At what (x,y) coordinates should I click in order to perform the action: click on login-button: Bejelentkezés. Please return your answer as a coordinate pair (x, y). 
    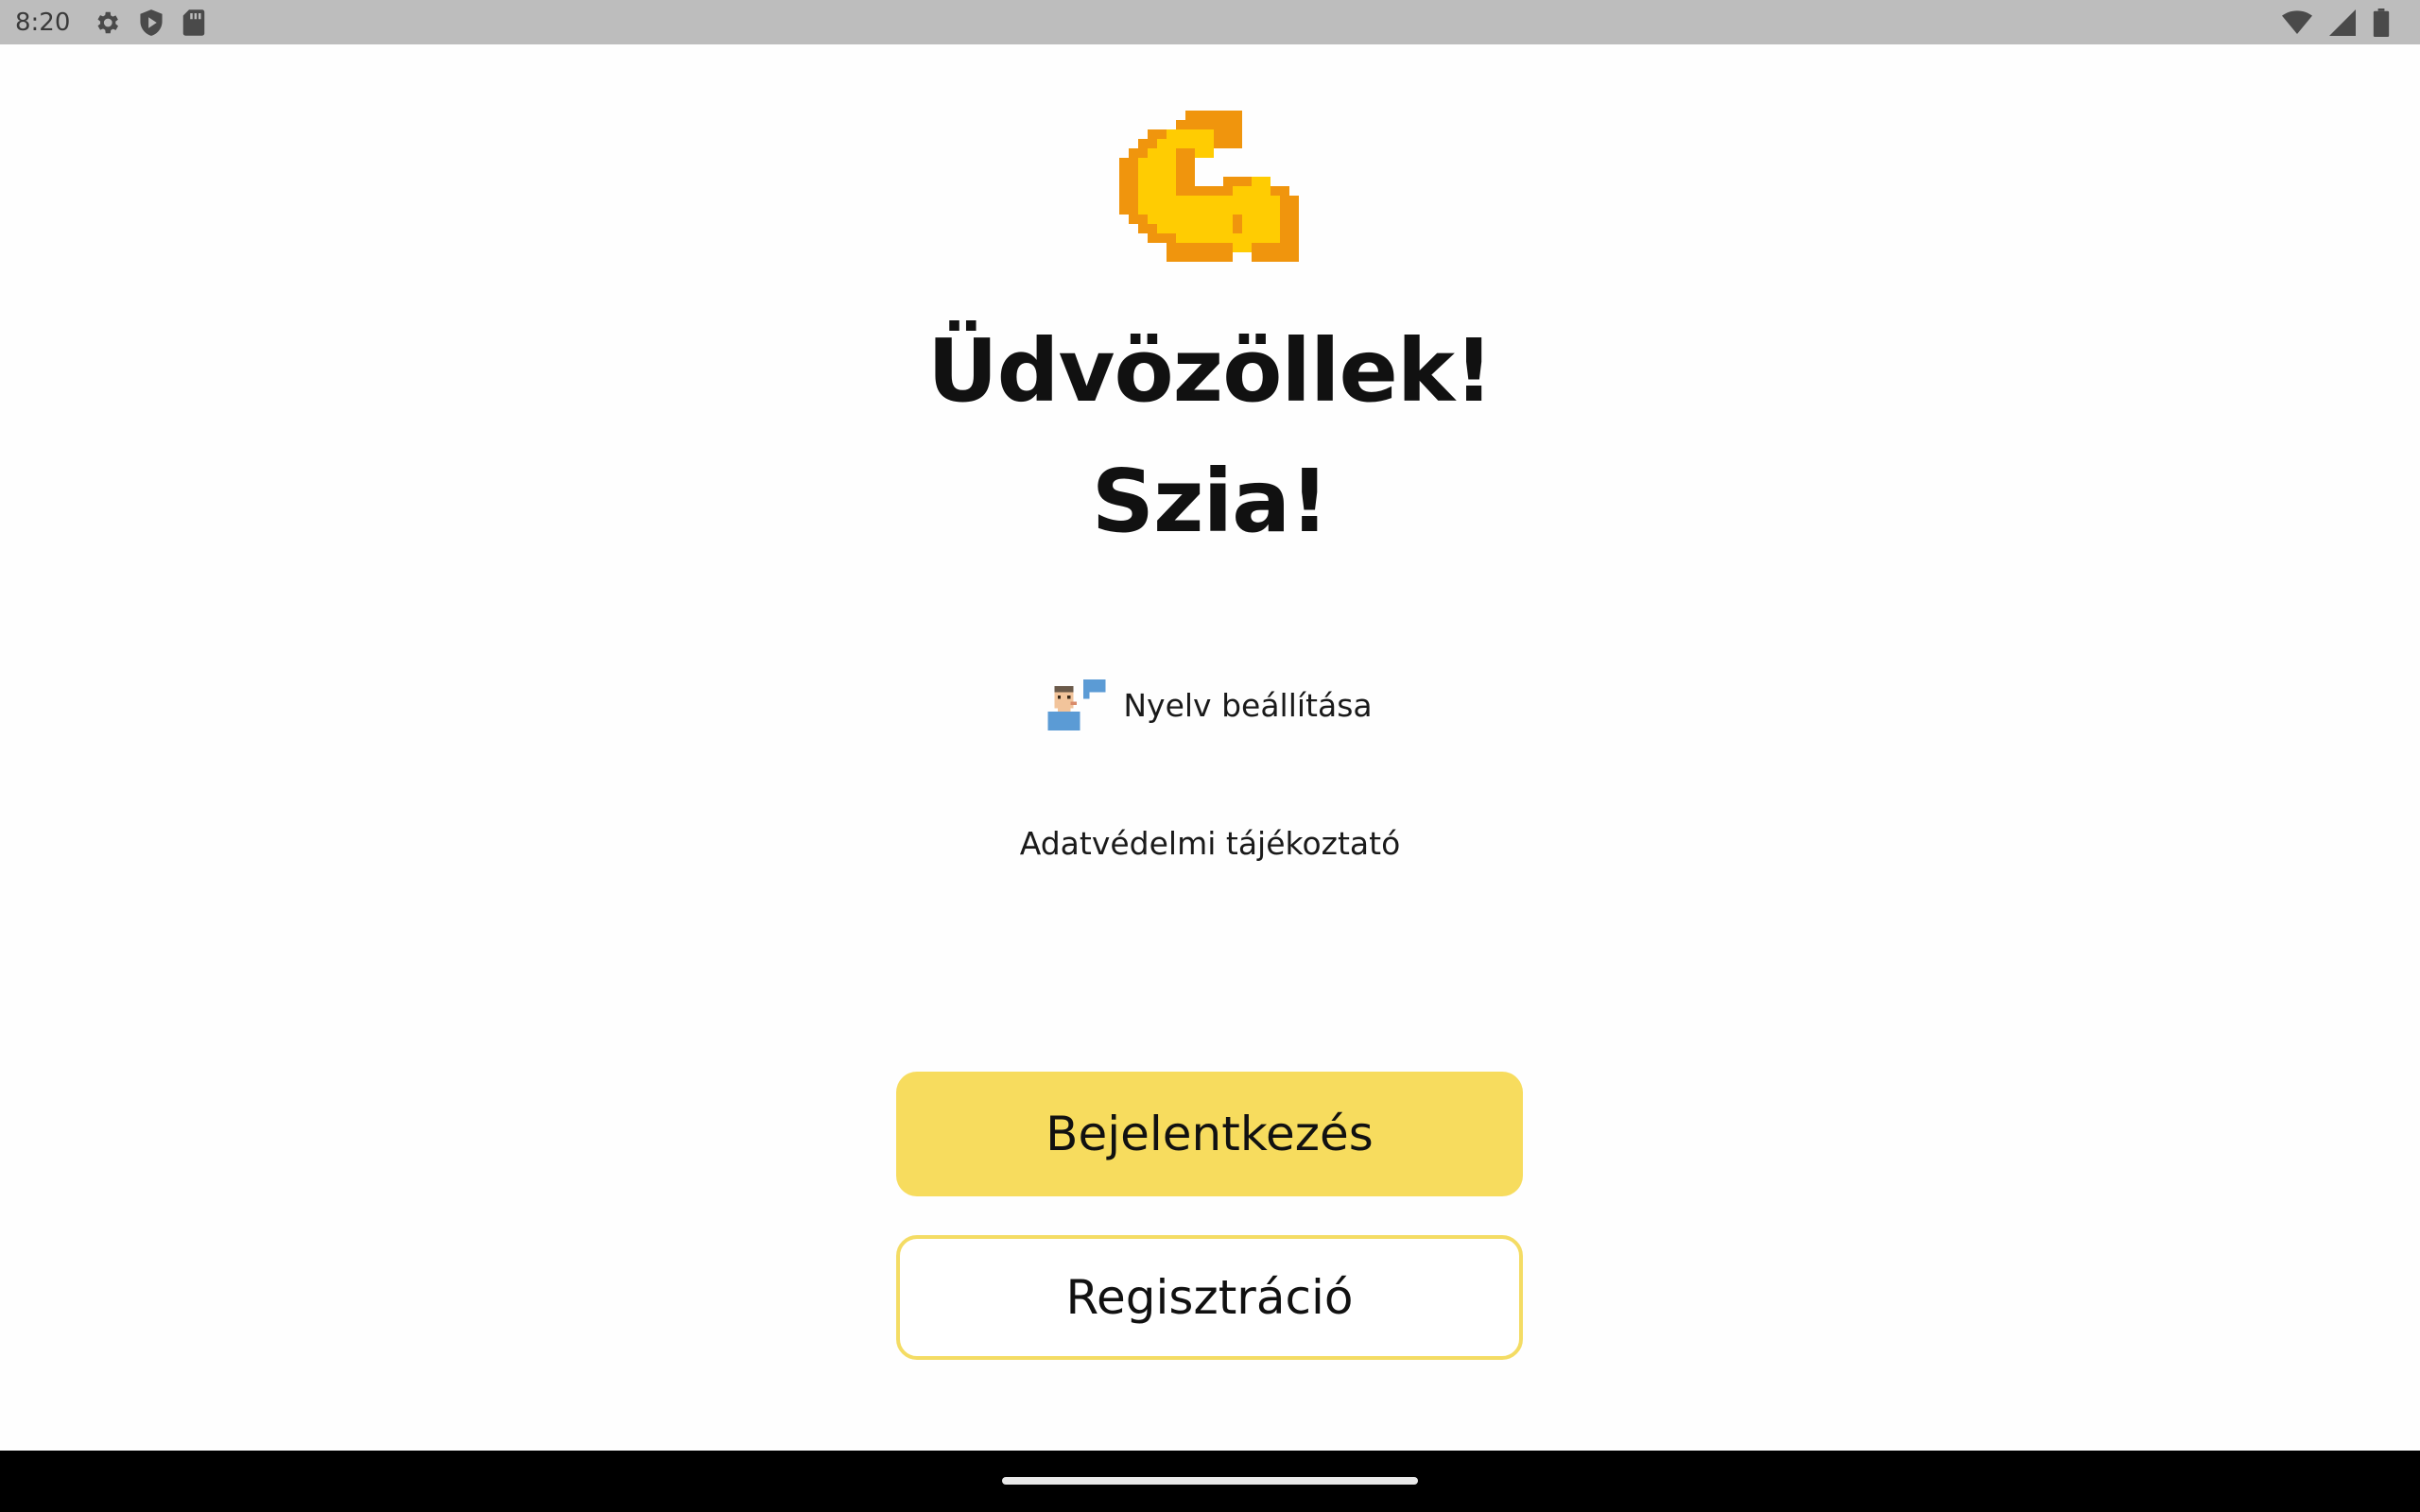
    Looking at the image, I should click on (1210, 1134).